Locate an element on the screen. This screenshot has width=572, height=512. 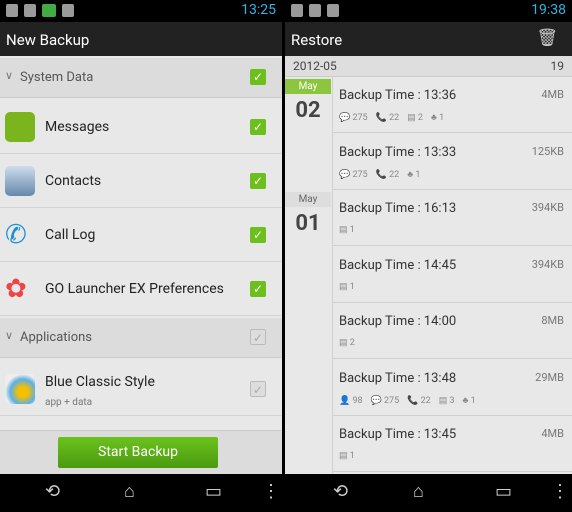
backup-item: Backup Time : 14:45 394KB ▤ 1 is located at coordinates (452, 275).